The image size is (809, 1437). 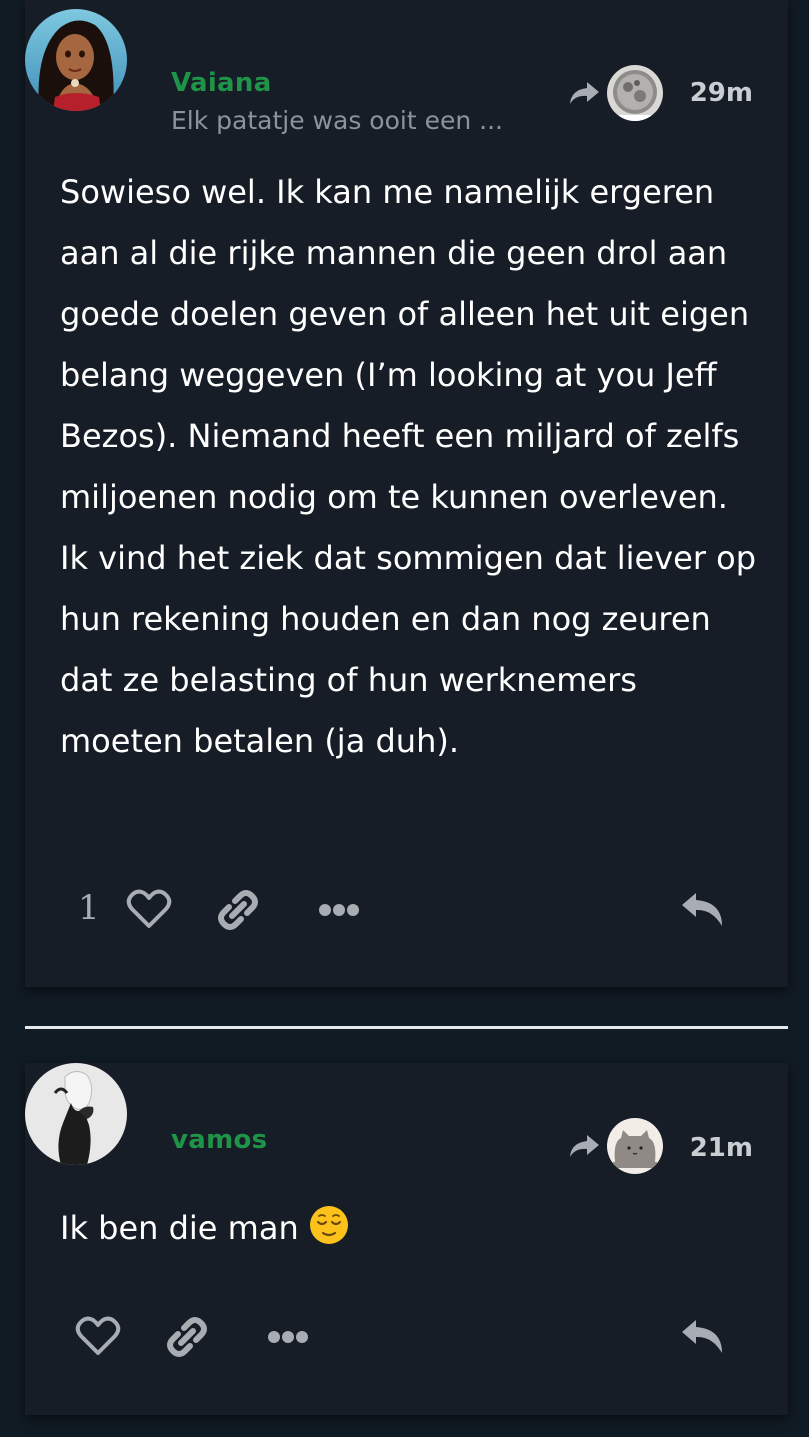 I want to click on timestamp: 29m, so click(x=721, y=93).